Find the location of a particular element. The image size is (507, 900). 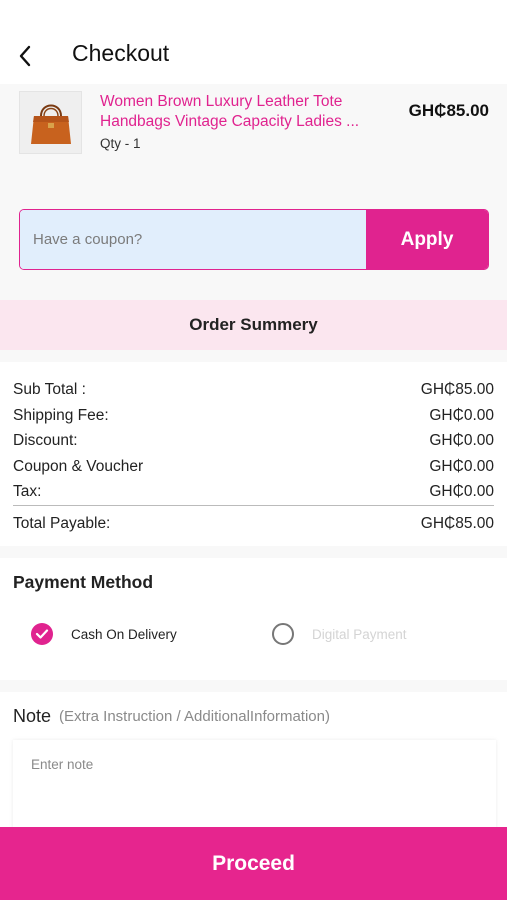

product-image is located at coordinates (50, 122).